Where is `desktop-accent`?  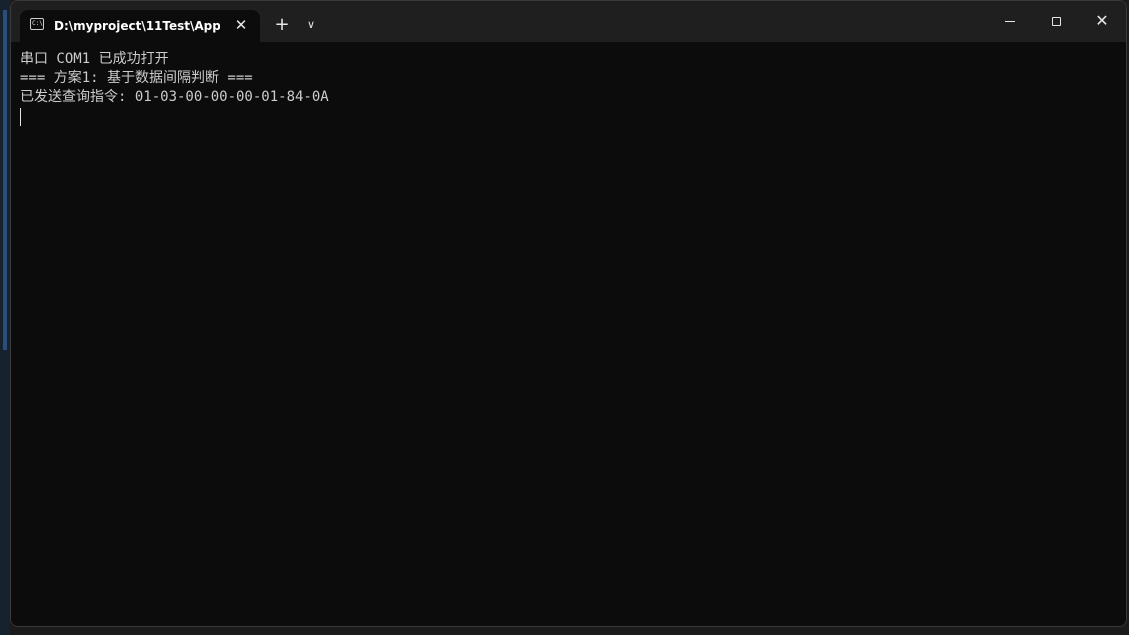
desktop-accent is located at coordinates (5, 180).